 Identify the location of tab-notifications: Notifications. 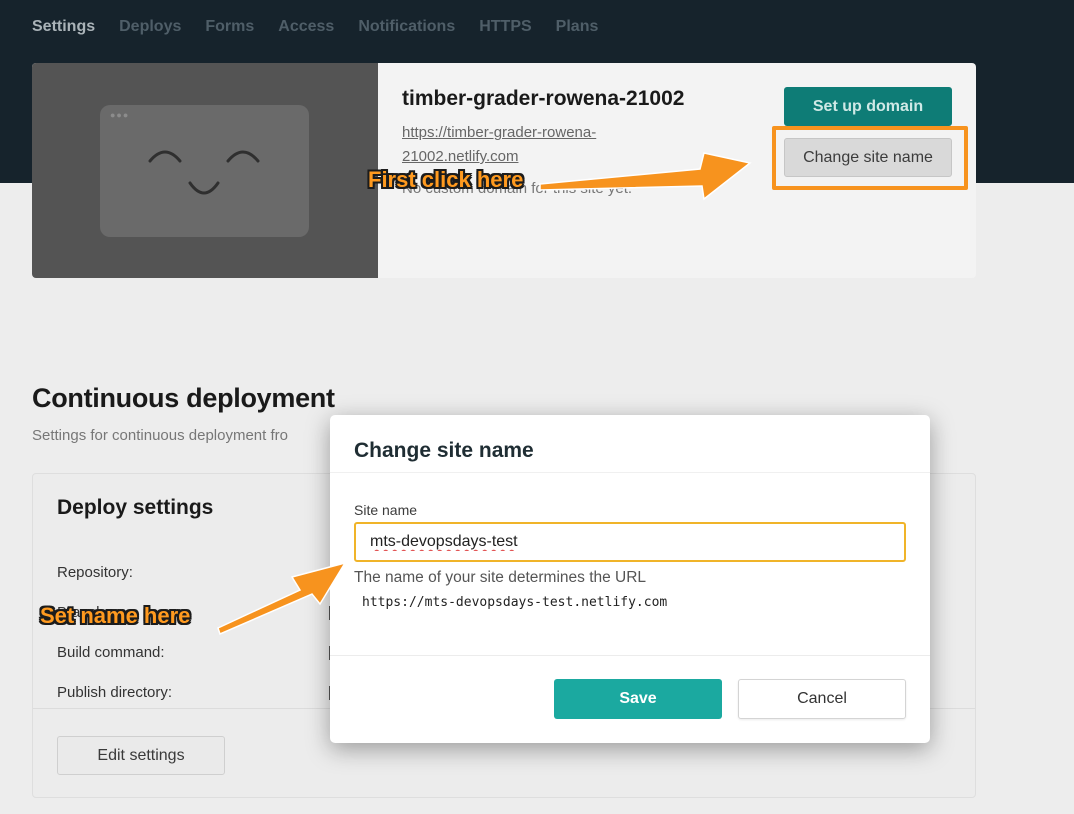
(406, 27).